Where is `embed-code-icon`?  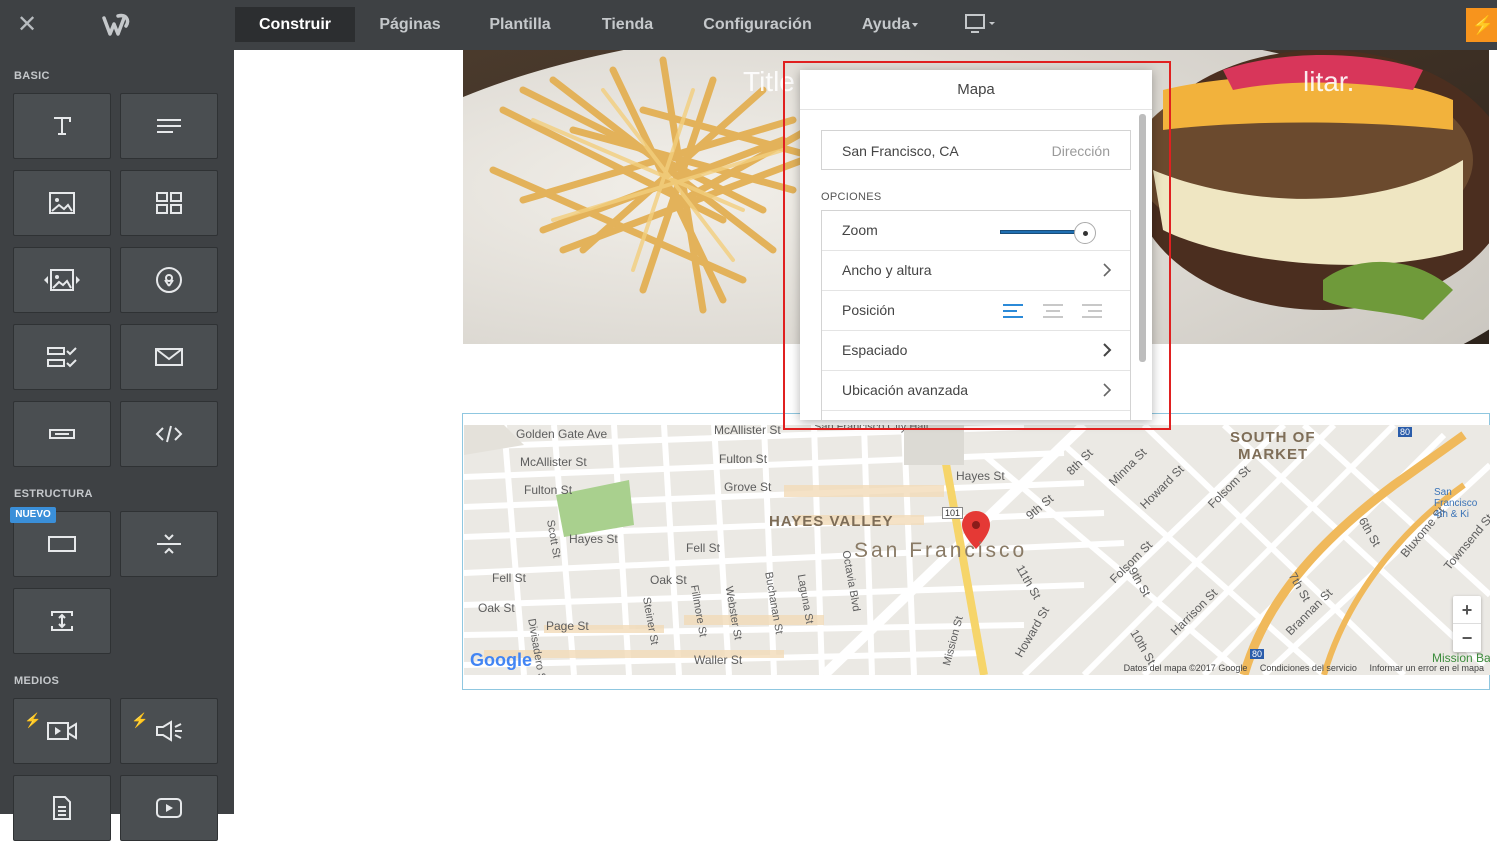 embed-code-icon is located at coordinates (169, 434).